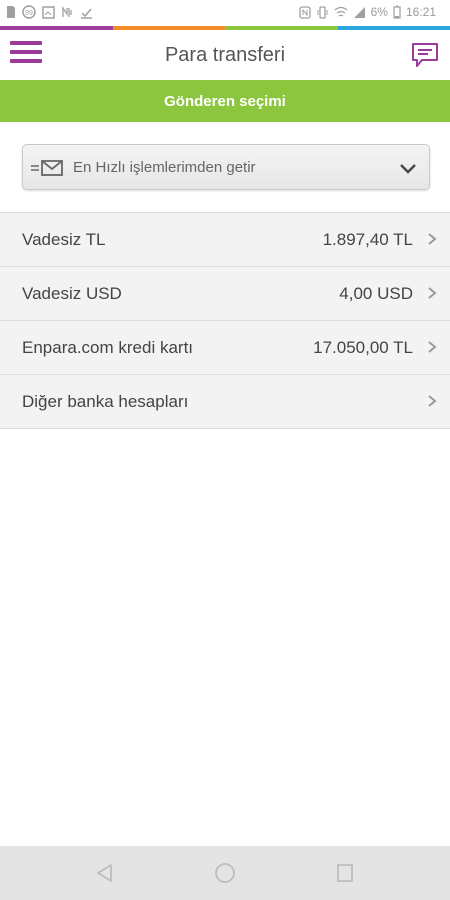 The width and height of the screenshot is (450, 900). I want to click on app-bar: Para transferi, so click(225, 55).